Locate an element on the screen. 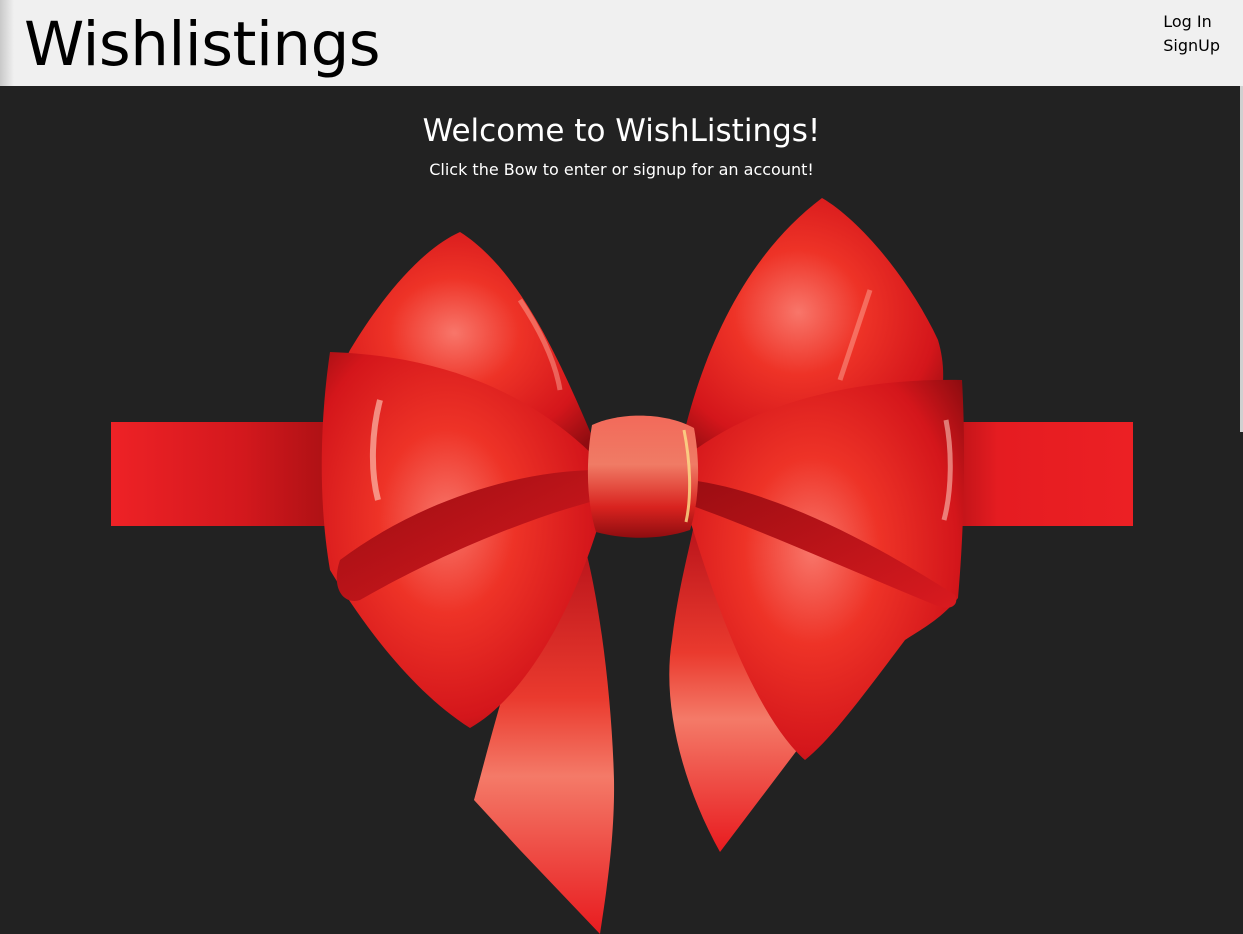 The image size is (1243, 934). login-link: Log In is located at coordinates (1187, 22).